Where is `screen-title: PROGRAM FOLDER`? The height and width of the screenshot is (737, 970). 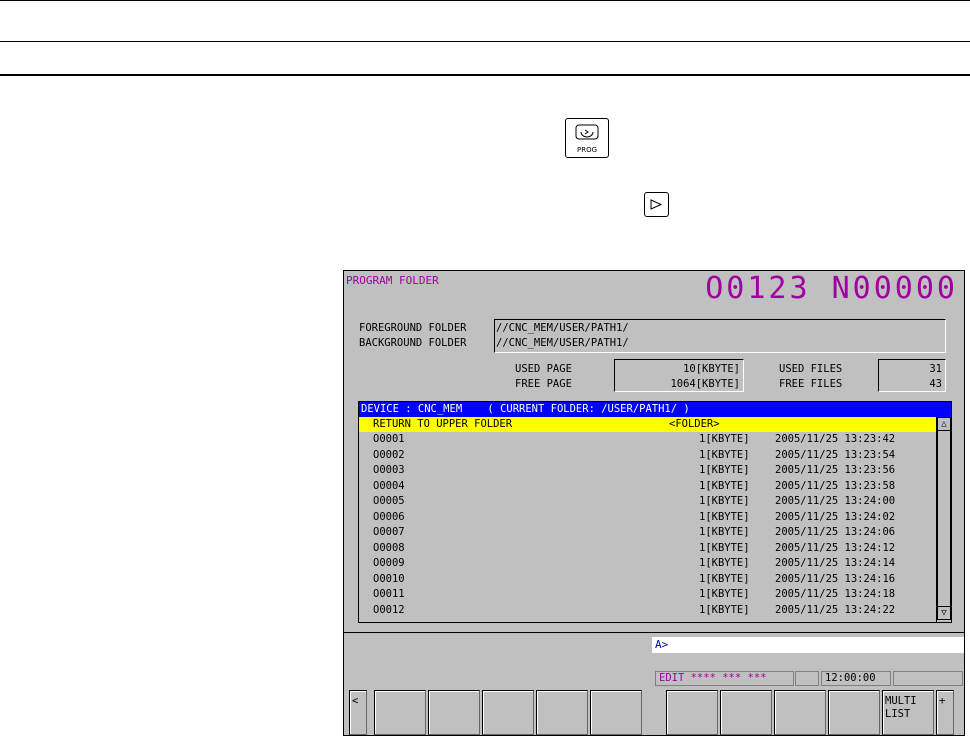 screen-title: PROGRAM FOLDER is located at coordinates (392, 280).